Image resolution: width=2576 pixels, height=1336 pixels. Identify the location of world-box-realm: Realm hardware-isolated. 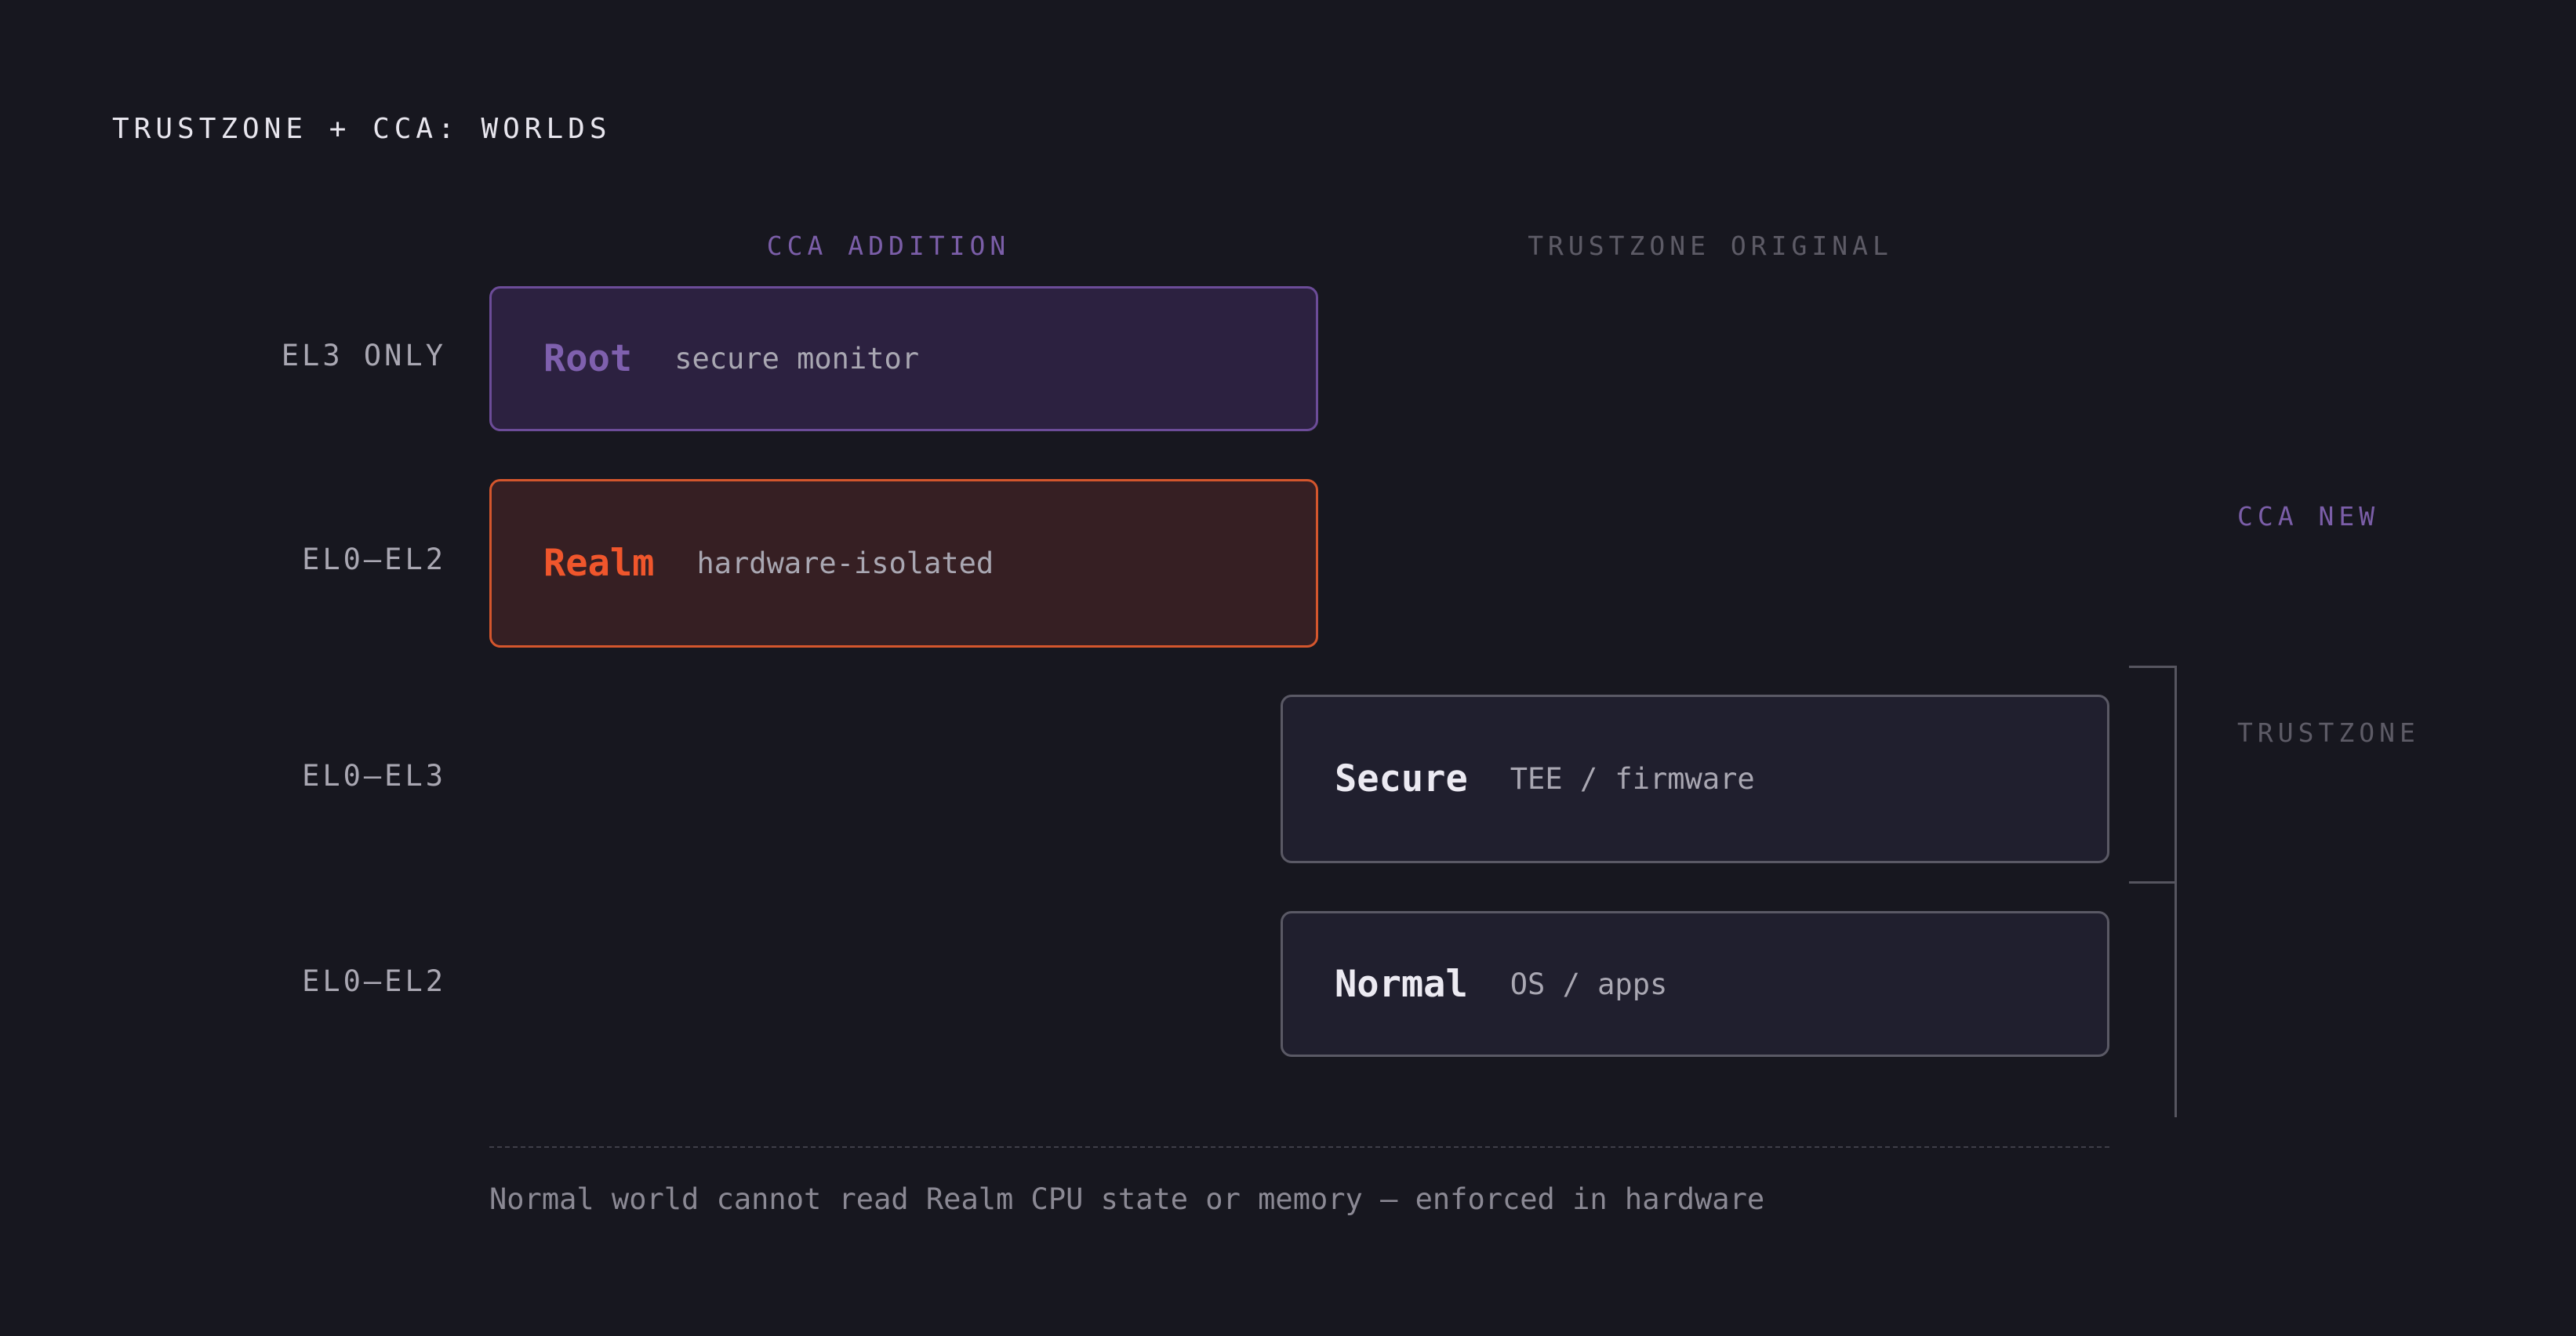
(903, 563).